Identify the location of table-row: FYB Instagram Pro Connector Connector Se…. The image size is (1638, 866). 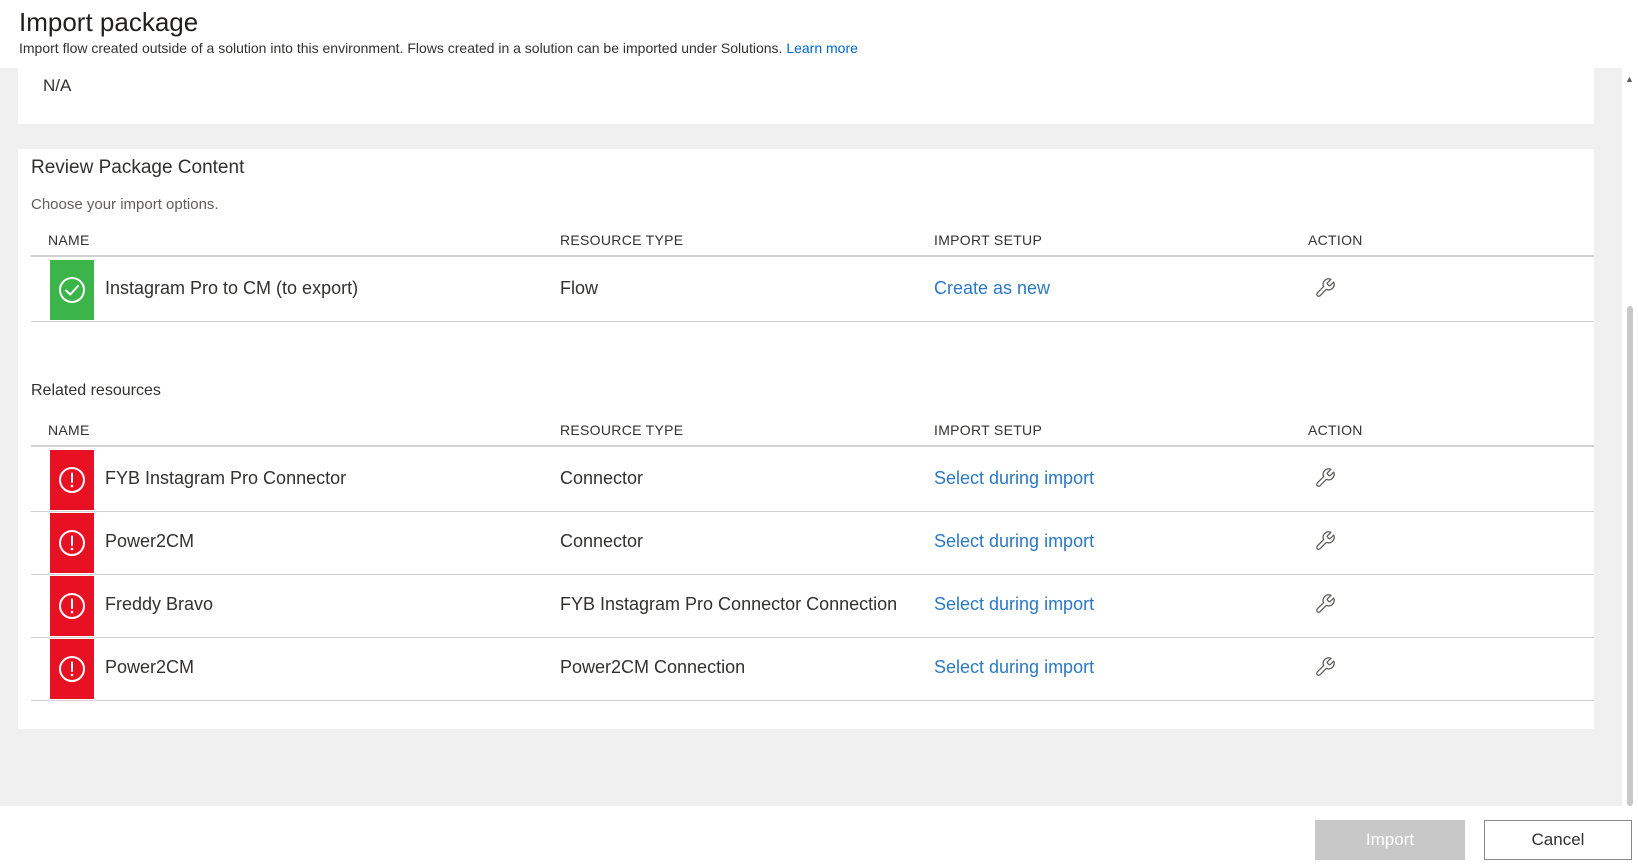
(812, 480).